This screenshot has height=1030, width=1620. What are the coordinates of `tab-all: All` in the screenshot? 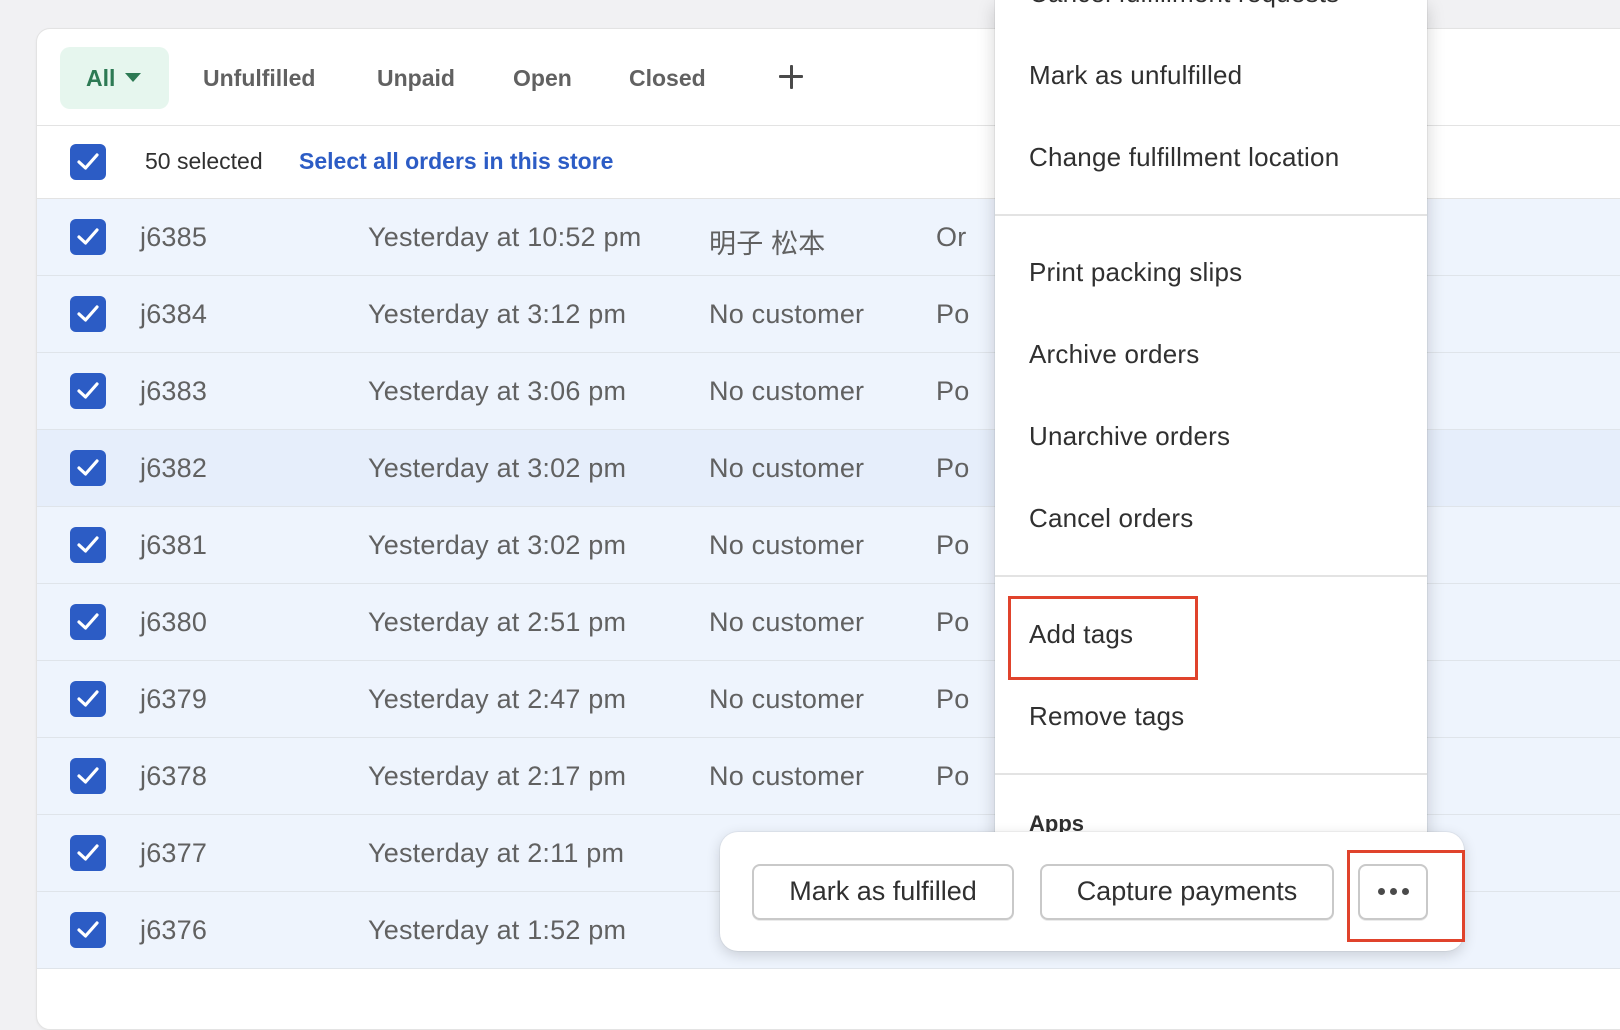 It's located at (115, 78).